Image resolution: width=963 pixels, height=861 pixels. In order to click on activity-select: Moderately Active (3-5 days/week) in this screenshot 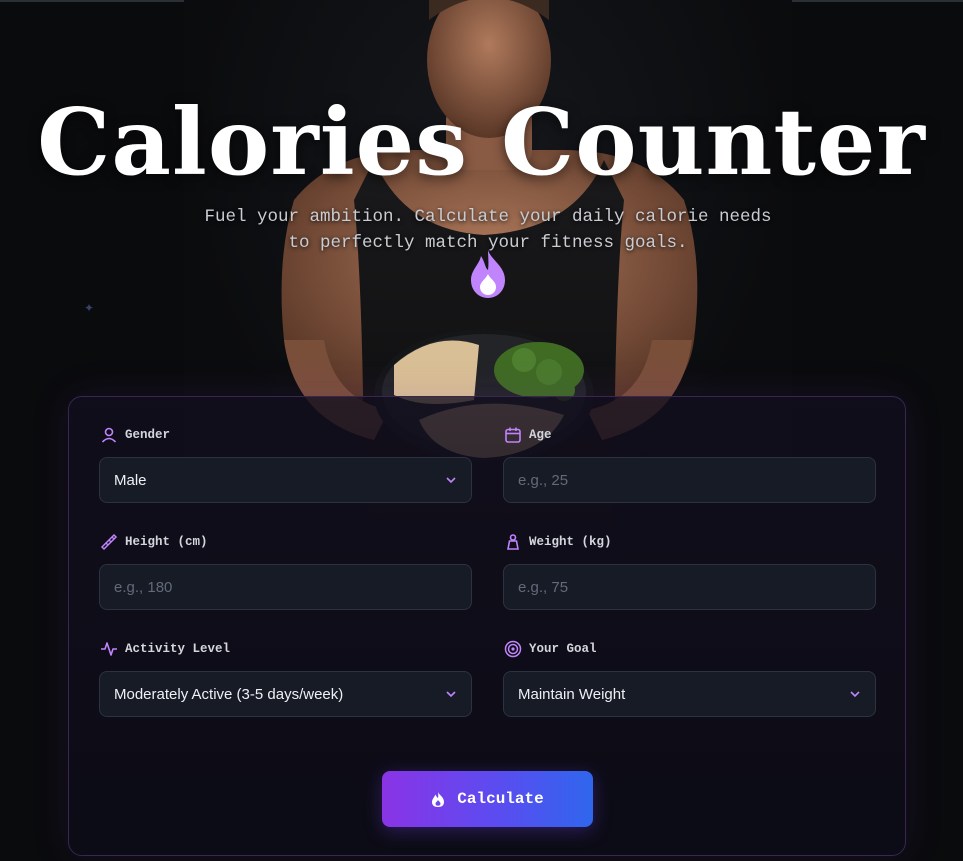, I will do `click(285, 694)`.